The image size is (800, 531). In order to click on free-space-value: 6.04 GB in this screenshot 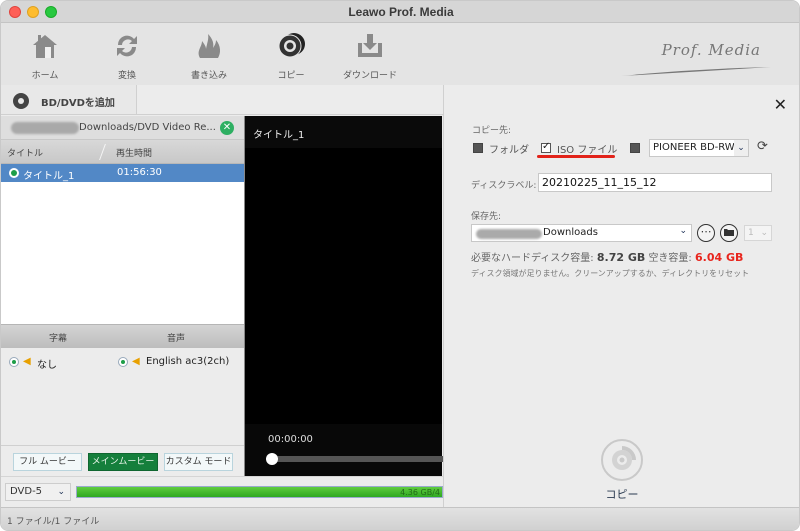, I will do `click(719, 257)`.